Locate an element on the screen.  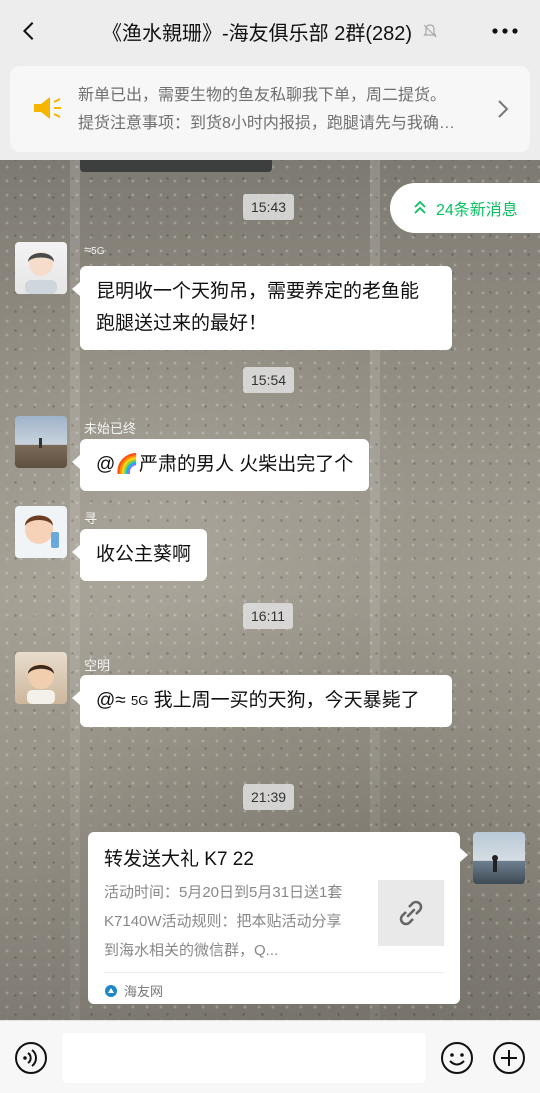
double-chevron-up-icon is located at coordinates (420, 207).